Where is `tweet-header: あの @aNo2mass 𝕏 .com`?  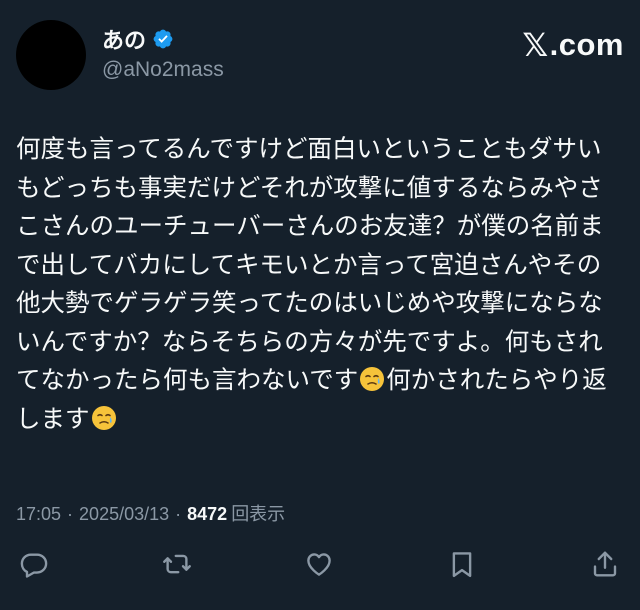 tweet-header: あの @aNo2mass 𝕏 .com is located at coordinates (320, 55).